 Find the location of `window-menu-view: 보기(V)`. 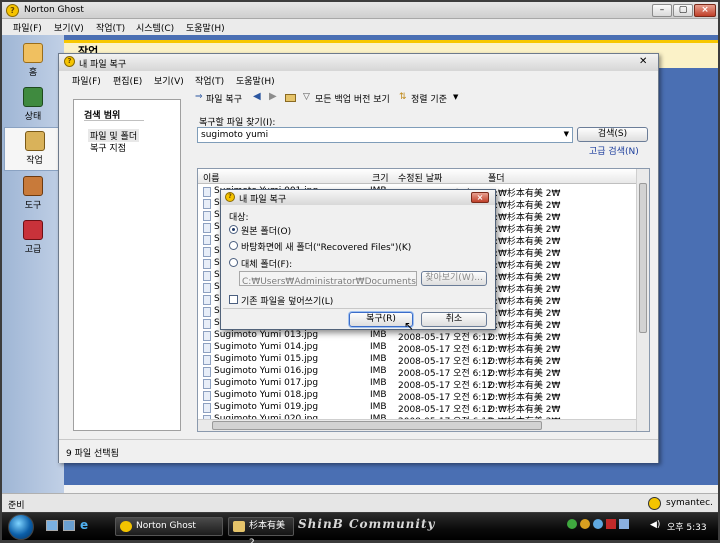

window-menu-view: 보기(V) is located at coordinates (169, 80).